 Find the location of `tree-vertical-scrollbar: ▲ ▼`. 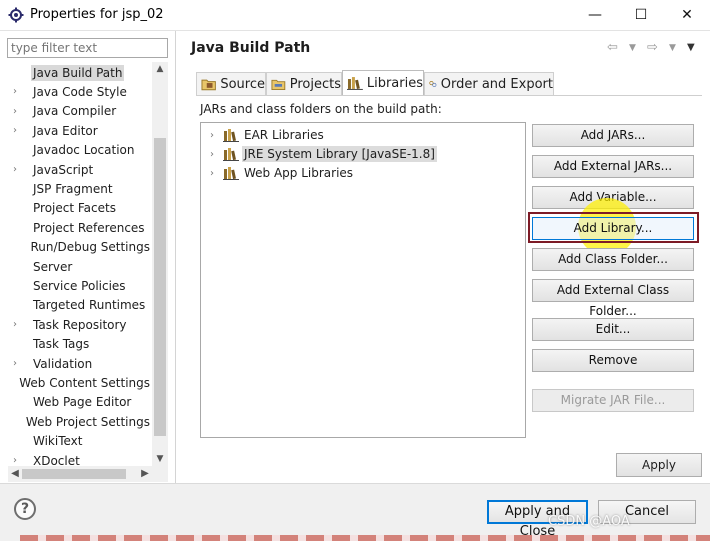

tree-vertical-scrollbar: ▲ ▼ is located at coordinates (160, 264).